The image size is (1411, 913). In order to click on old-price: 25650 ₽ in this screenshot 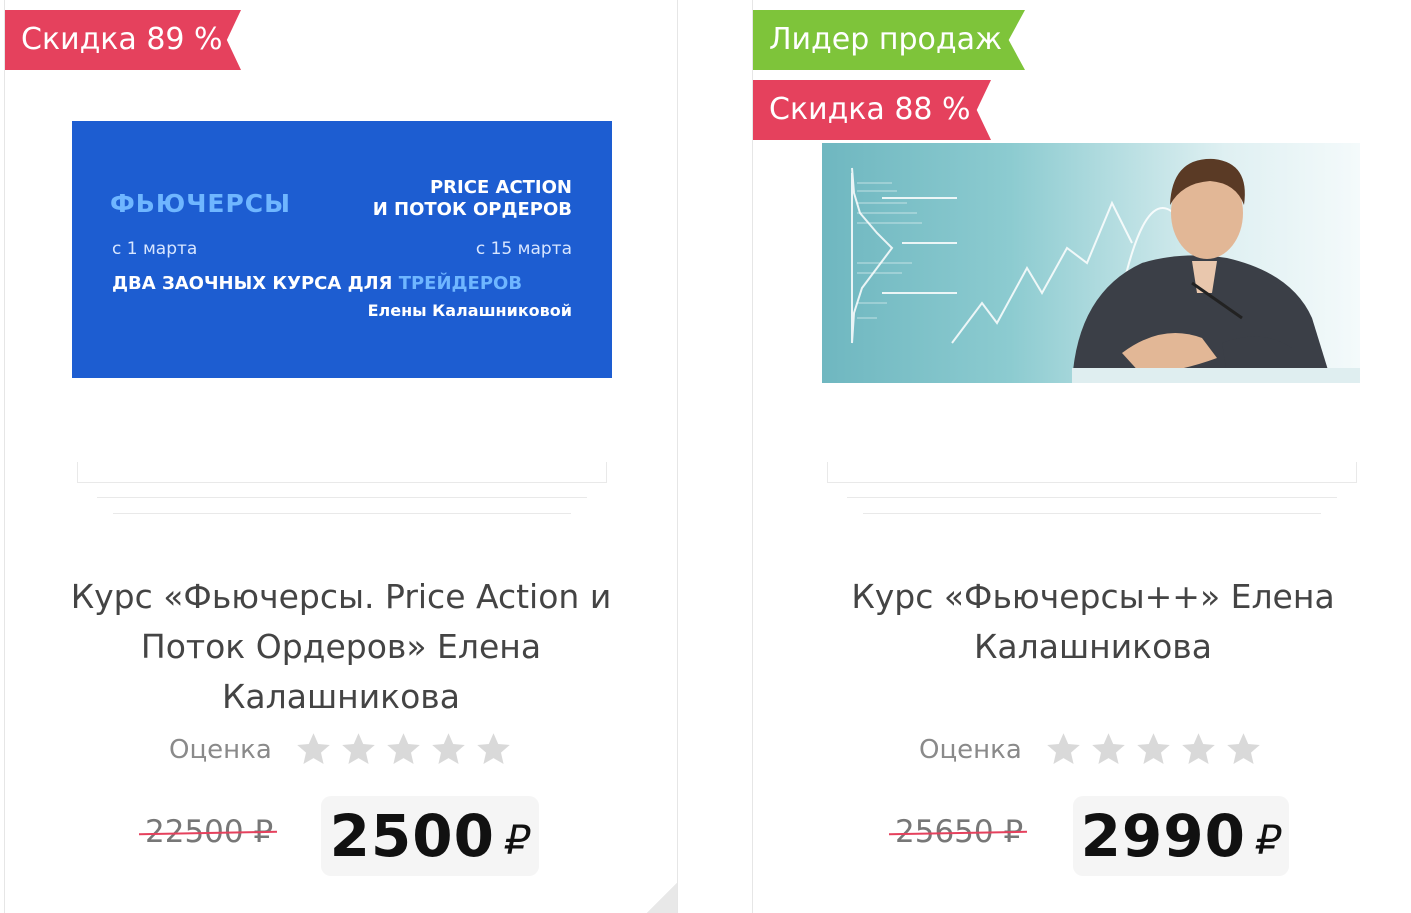, I will do `click(959, 832)`.